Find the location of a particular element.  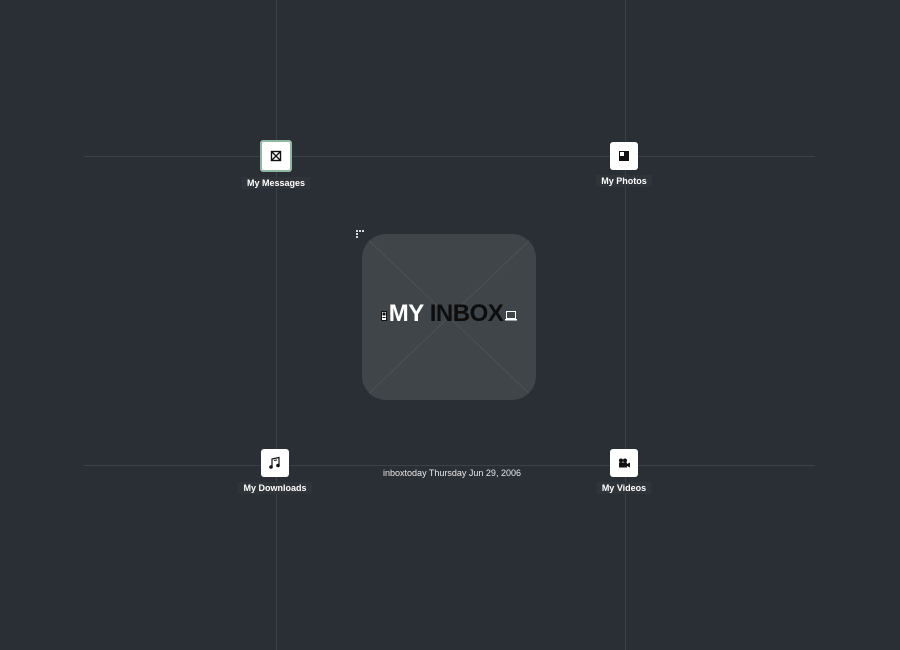

downloads-label: My Downloads is located at coordinates (275, 488).